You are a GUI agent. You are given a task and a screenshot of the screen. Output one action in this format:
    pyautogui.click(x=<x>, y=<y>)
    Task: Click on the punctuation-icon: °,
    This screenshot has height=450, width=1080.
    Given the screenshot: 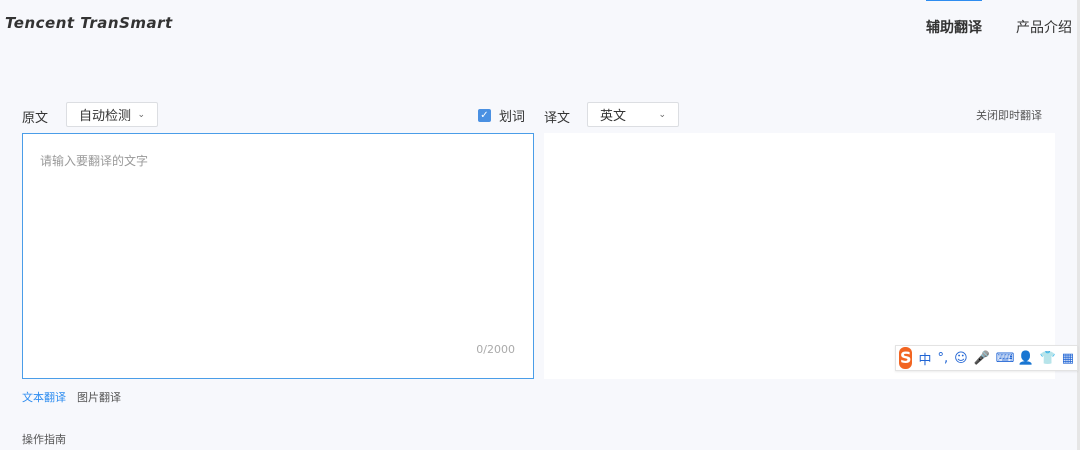 What is the action you would take?
    pyautogui.click(x=943, y=358)
    